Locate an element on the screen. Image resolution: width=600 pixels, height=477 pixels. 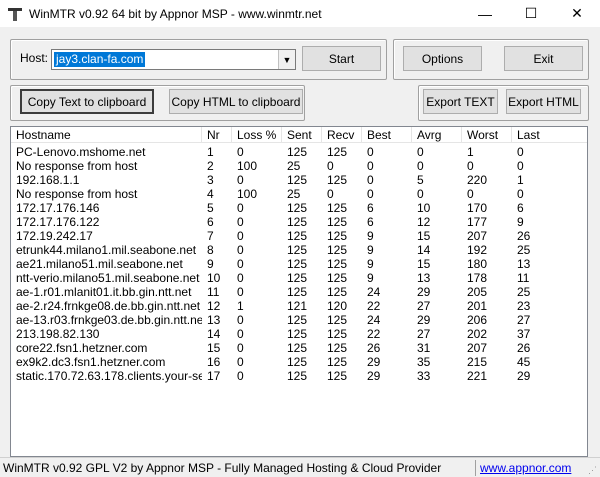
copy-text-button: Copy Text to clipboard is located at coordinates (87, 101).